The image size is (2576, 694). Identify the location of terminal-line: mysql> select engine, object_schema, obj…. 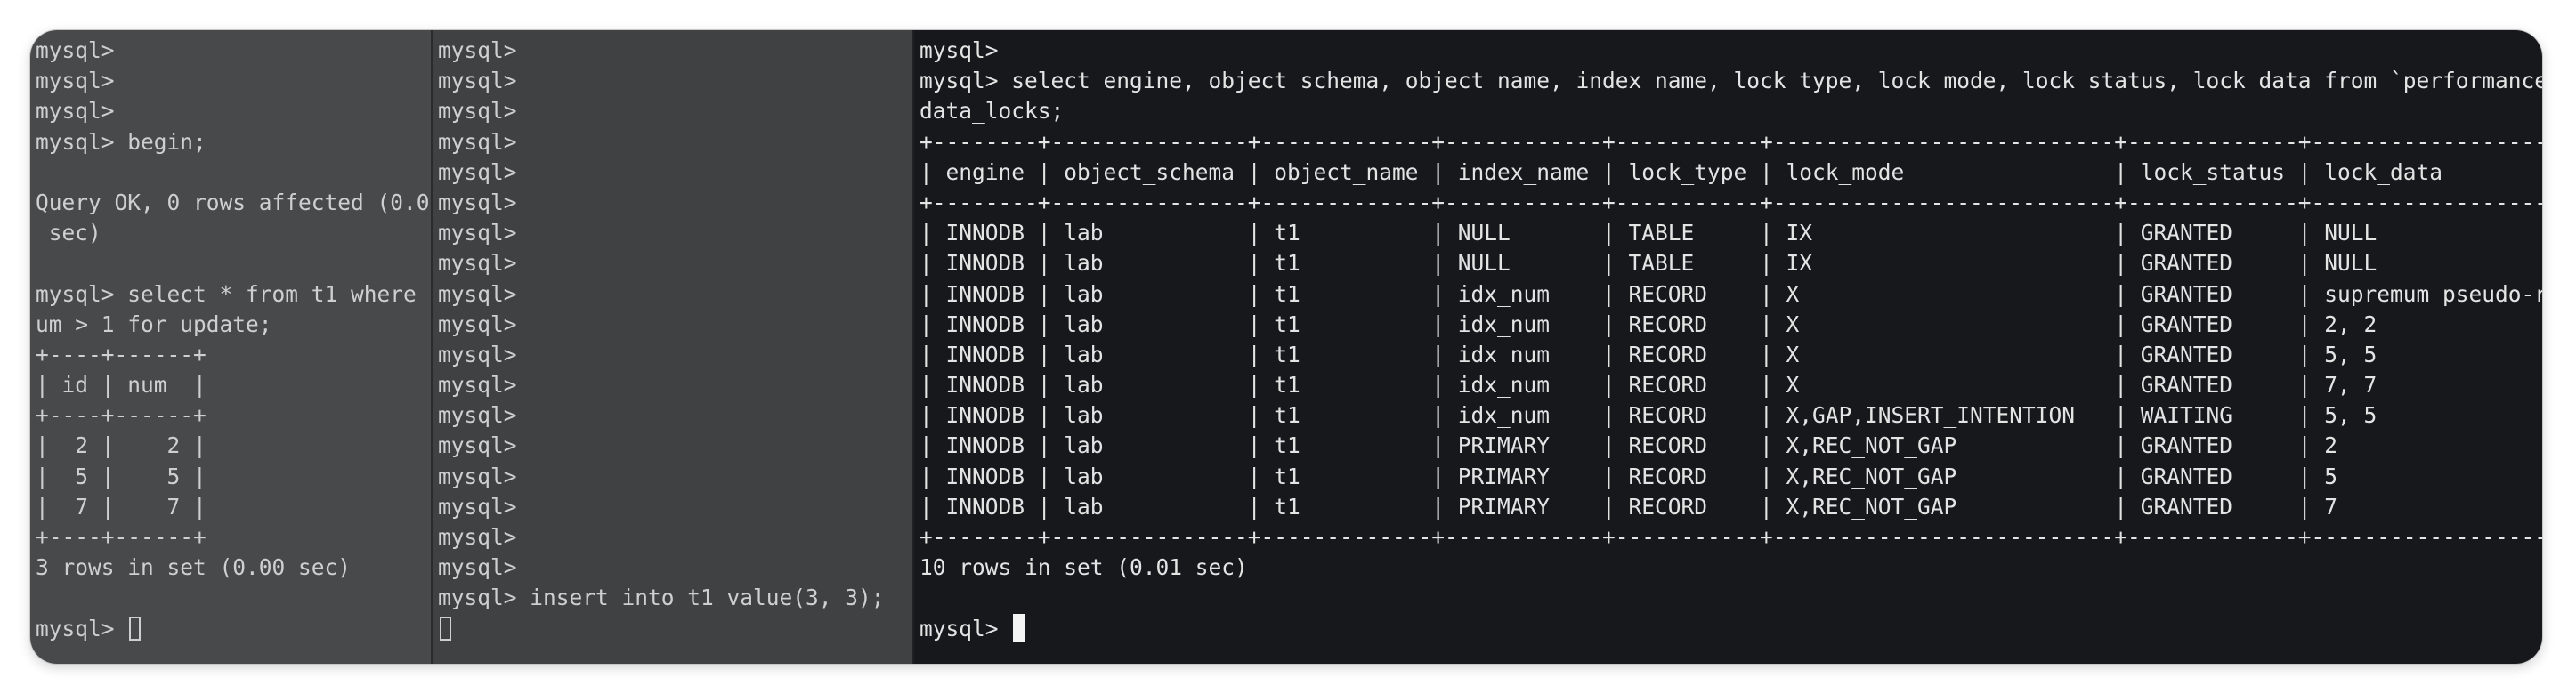
(1730, 81).